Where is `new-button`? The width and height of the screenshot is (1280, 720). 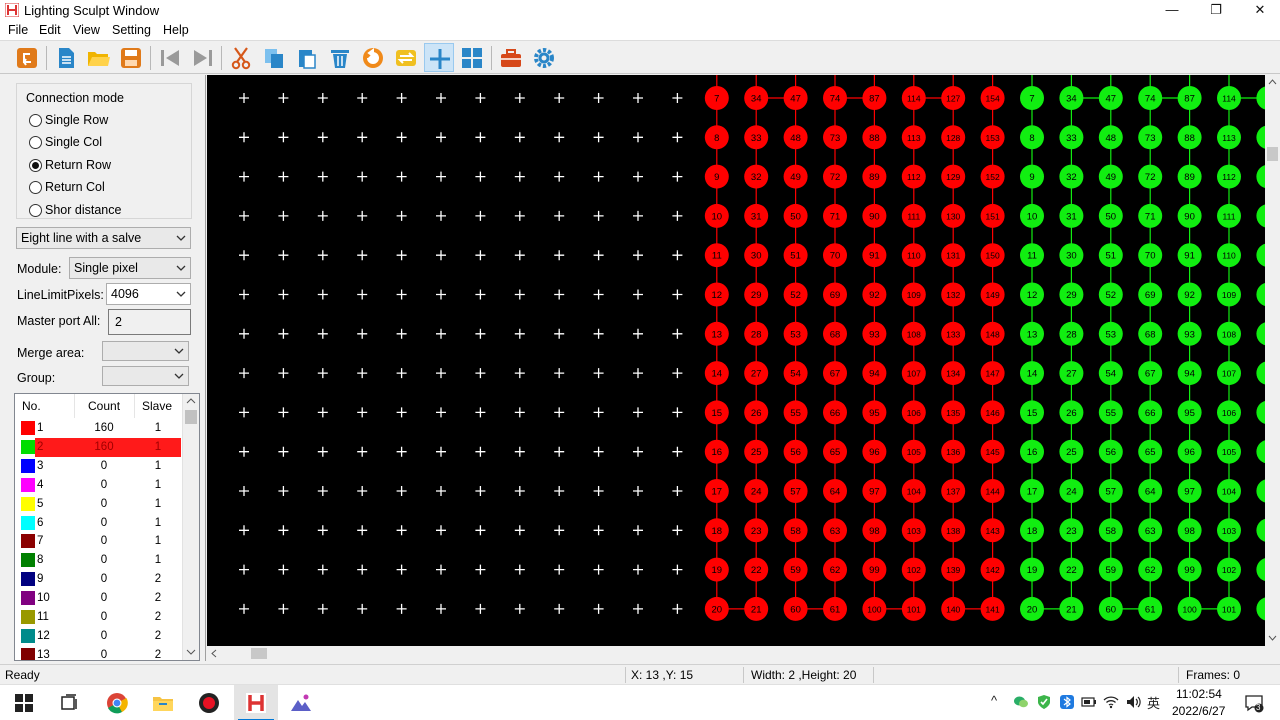 new-button is located at coordinates (66, 57).